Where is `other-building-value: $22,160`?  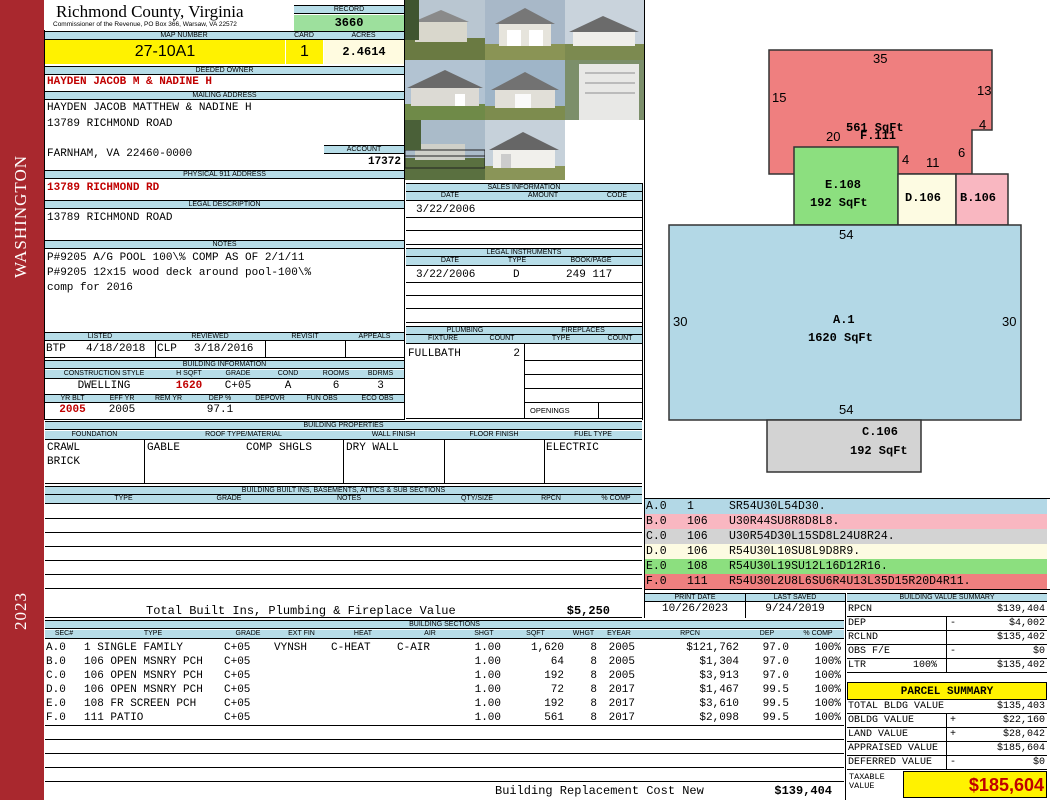
other-building-value: $22,160 is located at coordinates (1023, 720).